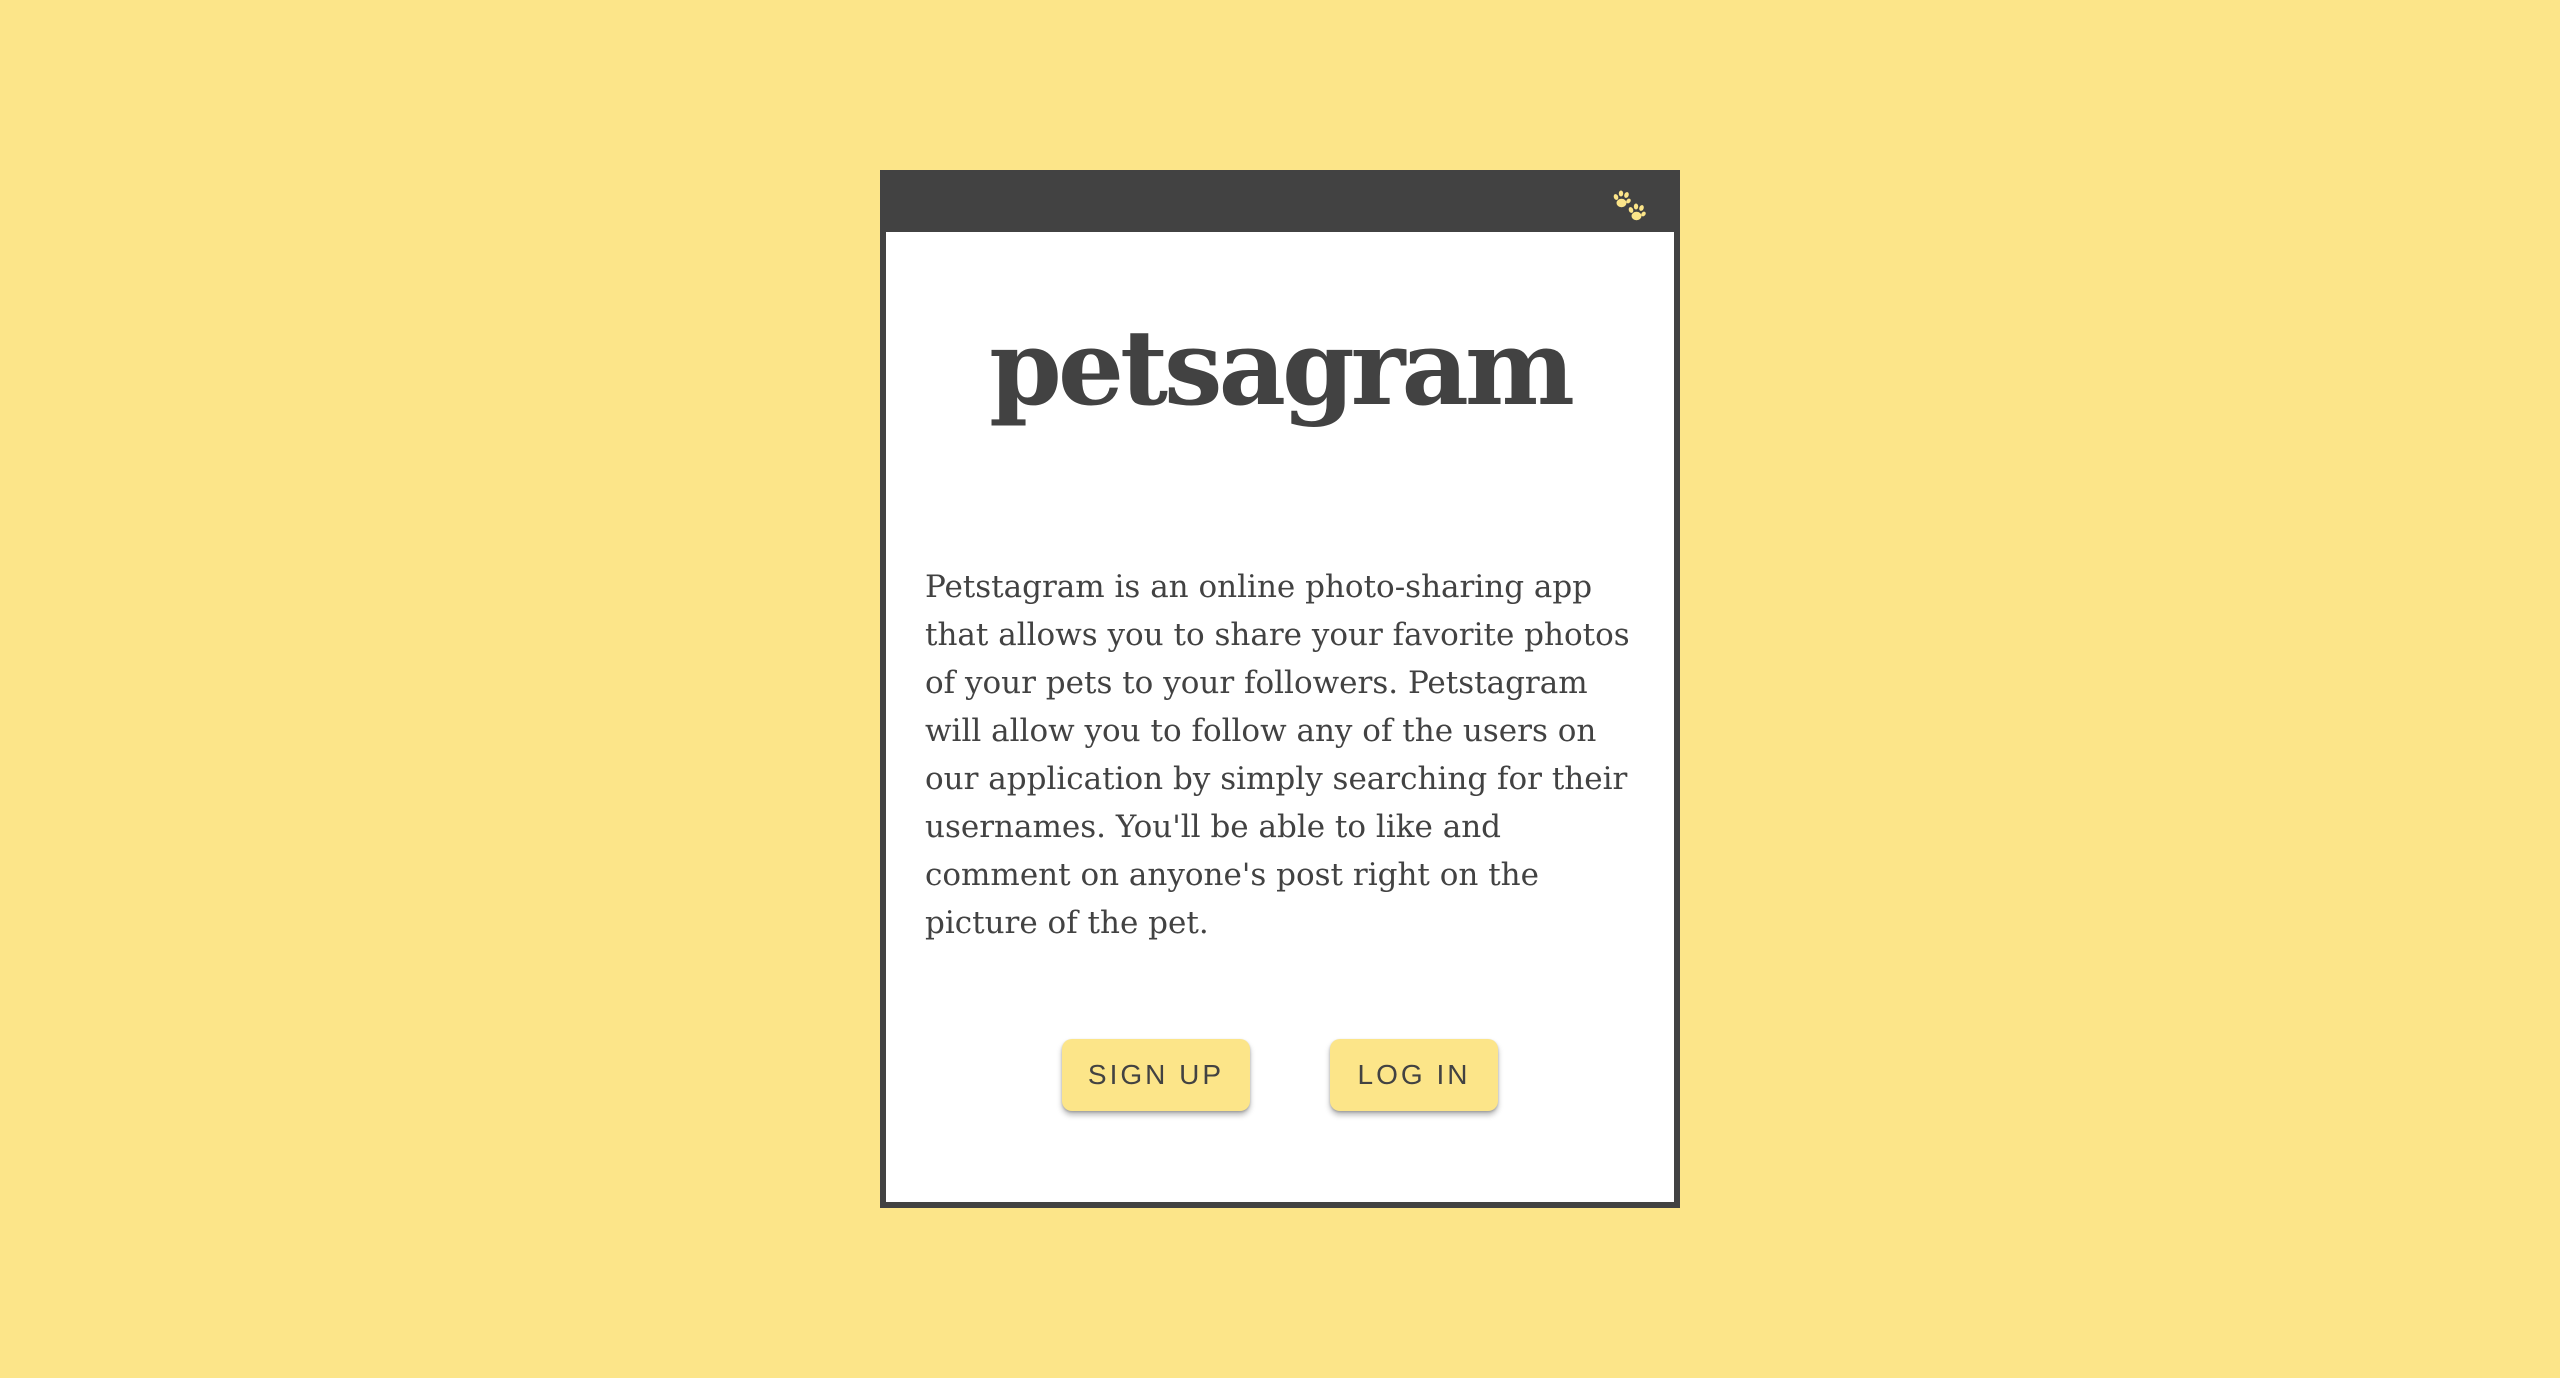  Describe the element at coordinates (1282, 367) in the screenshot. I see `app-title: petsagram` at that location.